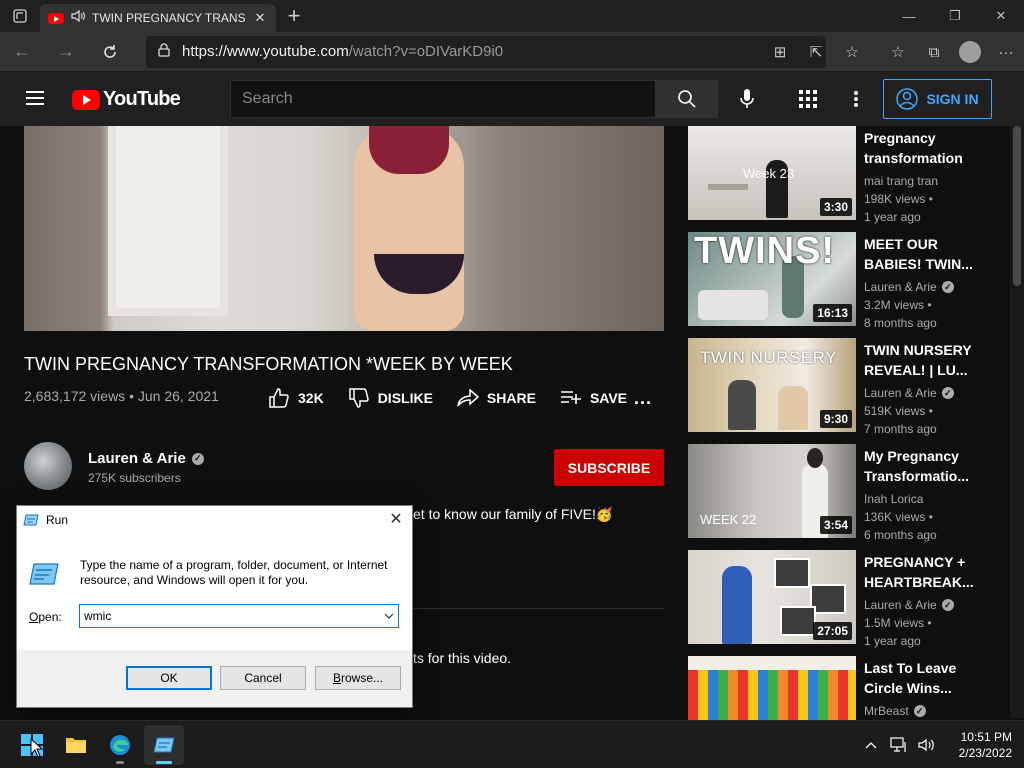 This screenshot has height=768, width=1024. I want to click on recommended-age: 7 months ago, so click(900, 429).